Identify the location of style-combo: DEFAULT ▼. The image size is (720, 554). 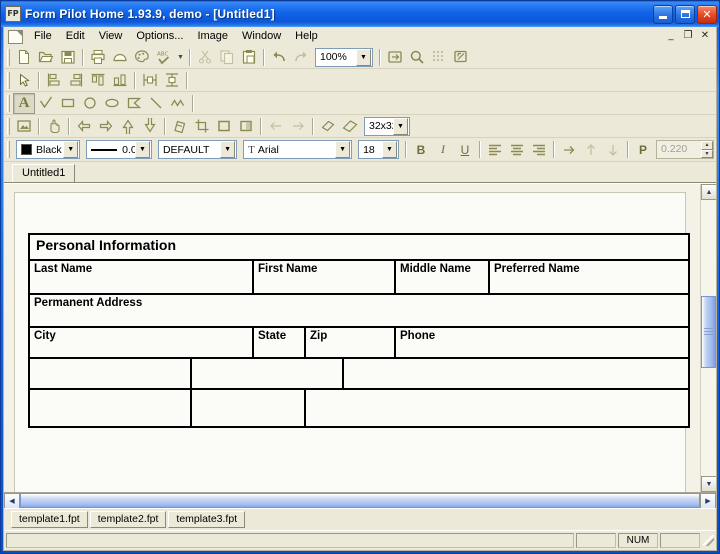
(197, 149).